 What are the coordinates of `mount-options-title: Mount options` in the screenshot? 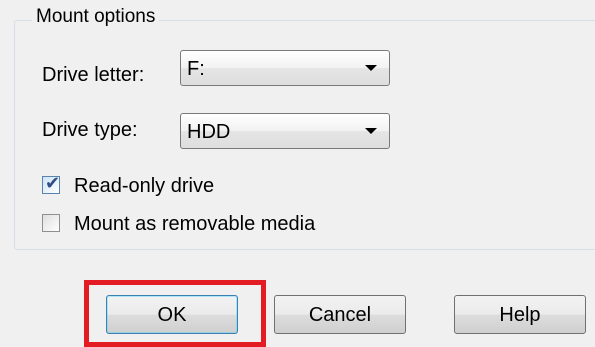 It's located at (96, 17).